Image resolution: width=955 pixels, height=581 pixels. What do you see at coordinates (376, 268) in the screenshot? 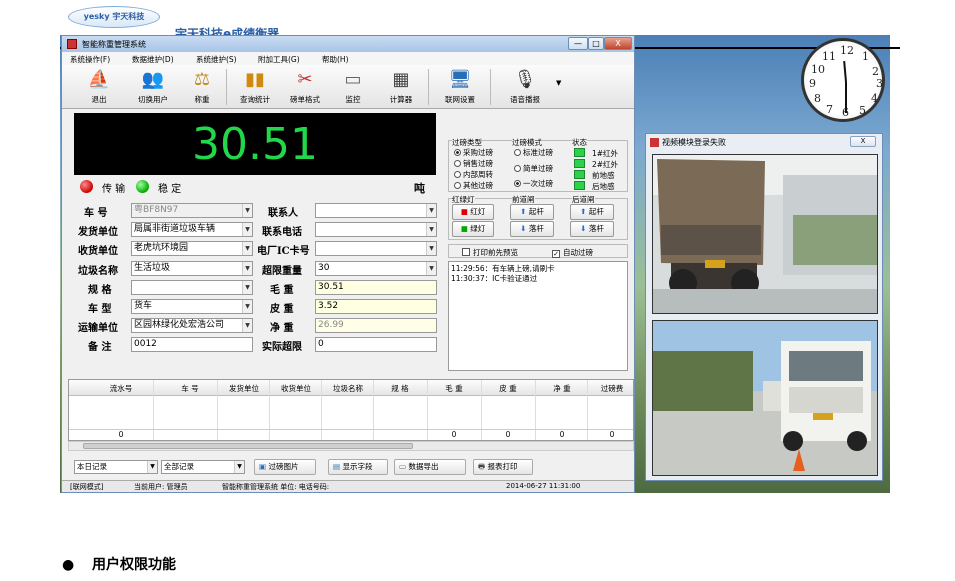
I see `overweight-limit-field: 30 ▼` at bounding box center [376, 268].